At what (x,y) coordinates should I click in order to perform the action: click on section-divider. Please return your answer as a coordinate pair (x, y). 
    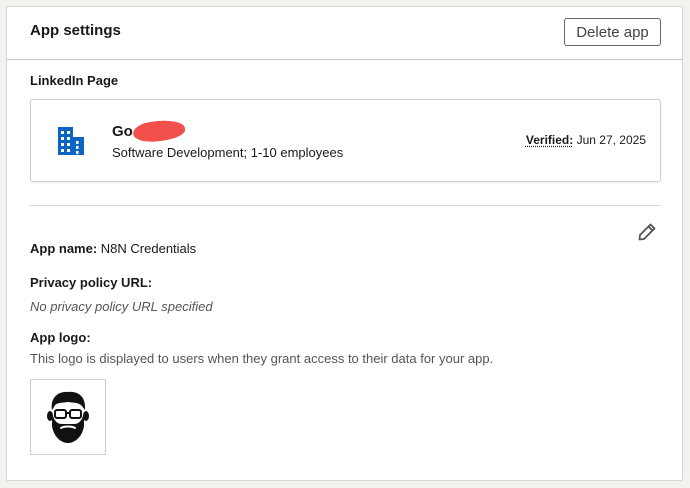
    Looking at the image, I should click on (345, 205).